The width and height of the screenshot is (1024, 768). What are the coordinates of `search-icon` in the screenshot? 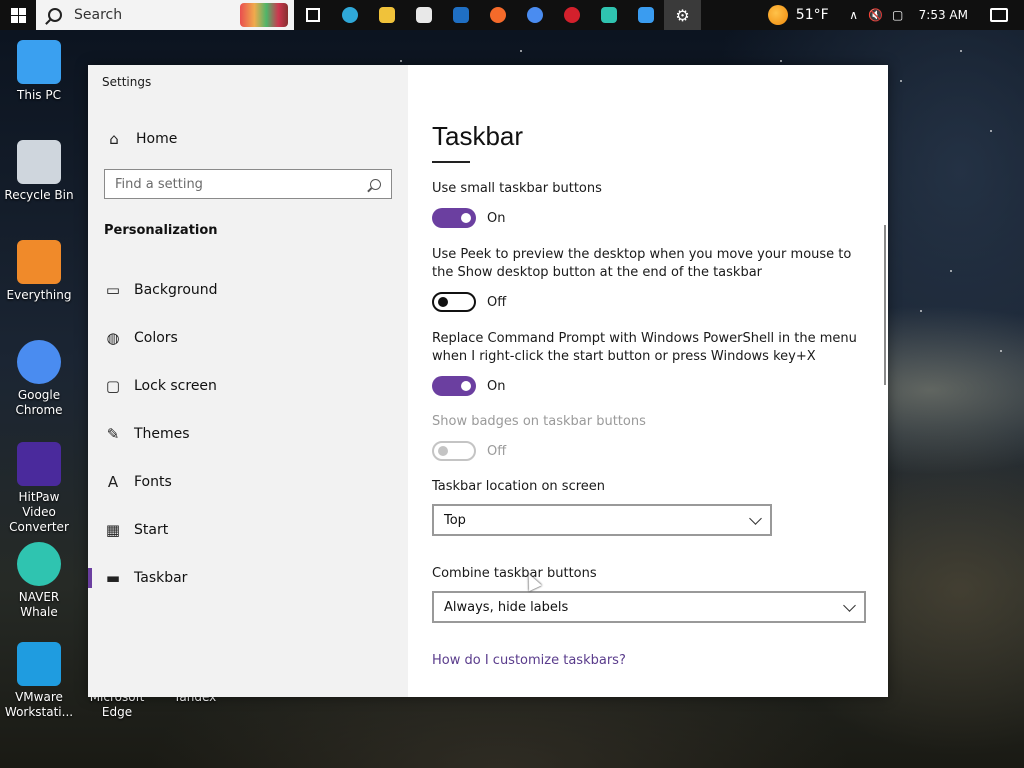 It's located at (55, 15).